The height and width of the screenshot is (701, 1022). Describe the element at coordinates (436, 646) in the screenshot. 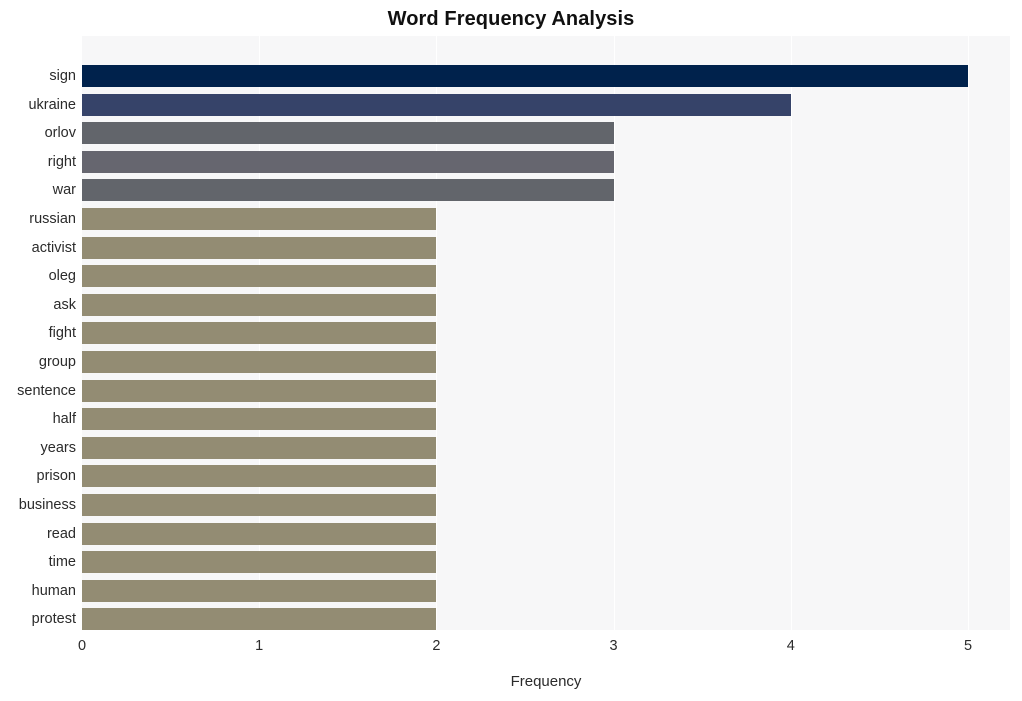

I see `x-axis-tick-label: 2` at that location.